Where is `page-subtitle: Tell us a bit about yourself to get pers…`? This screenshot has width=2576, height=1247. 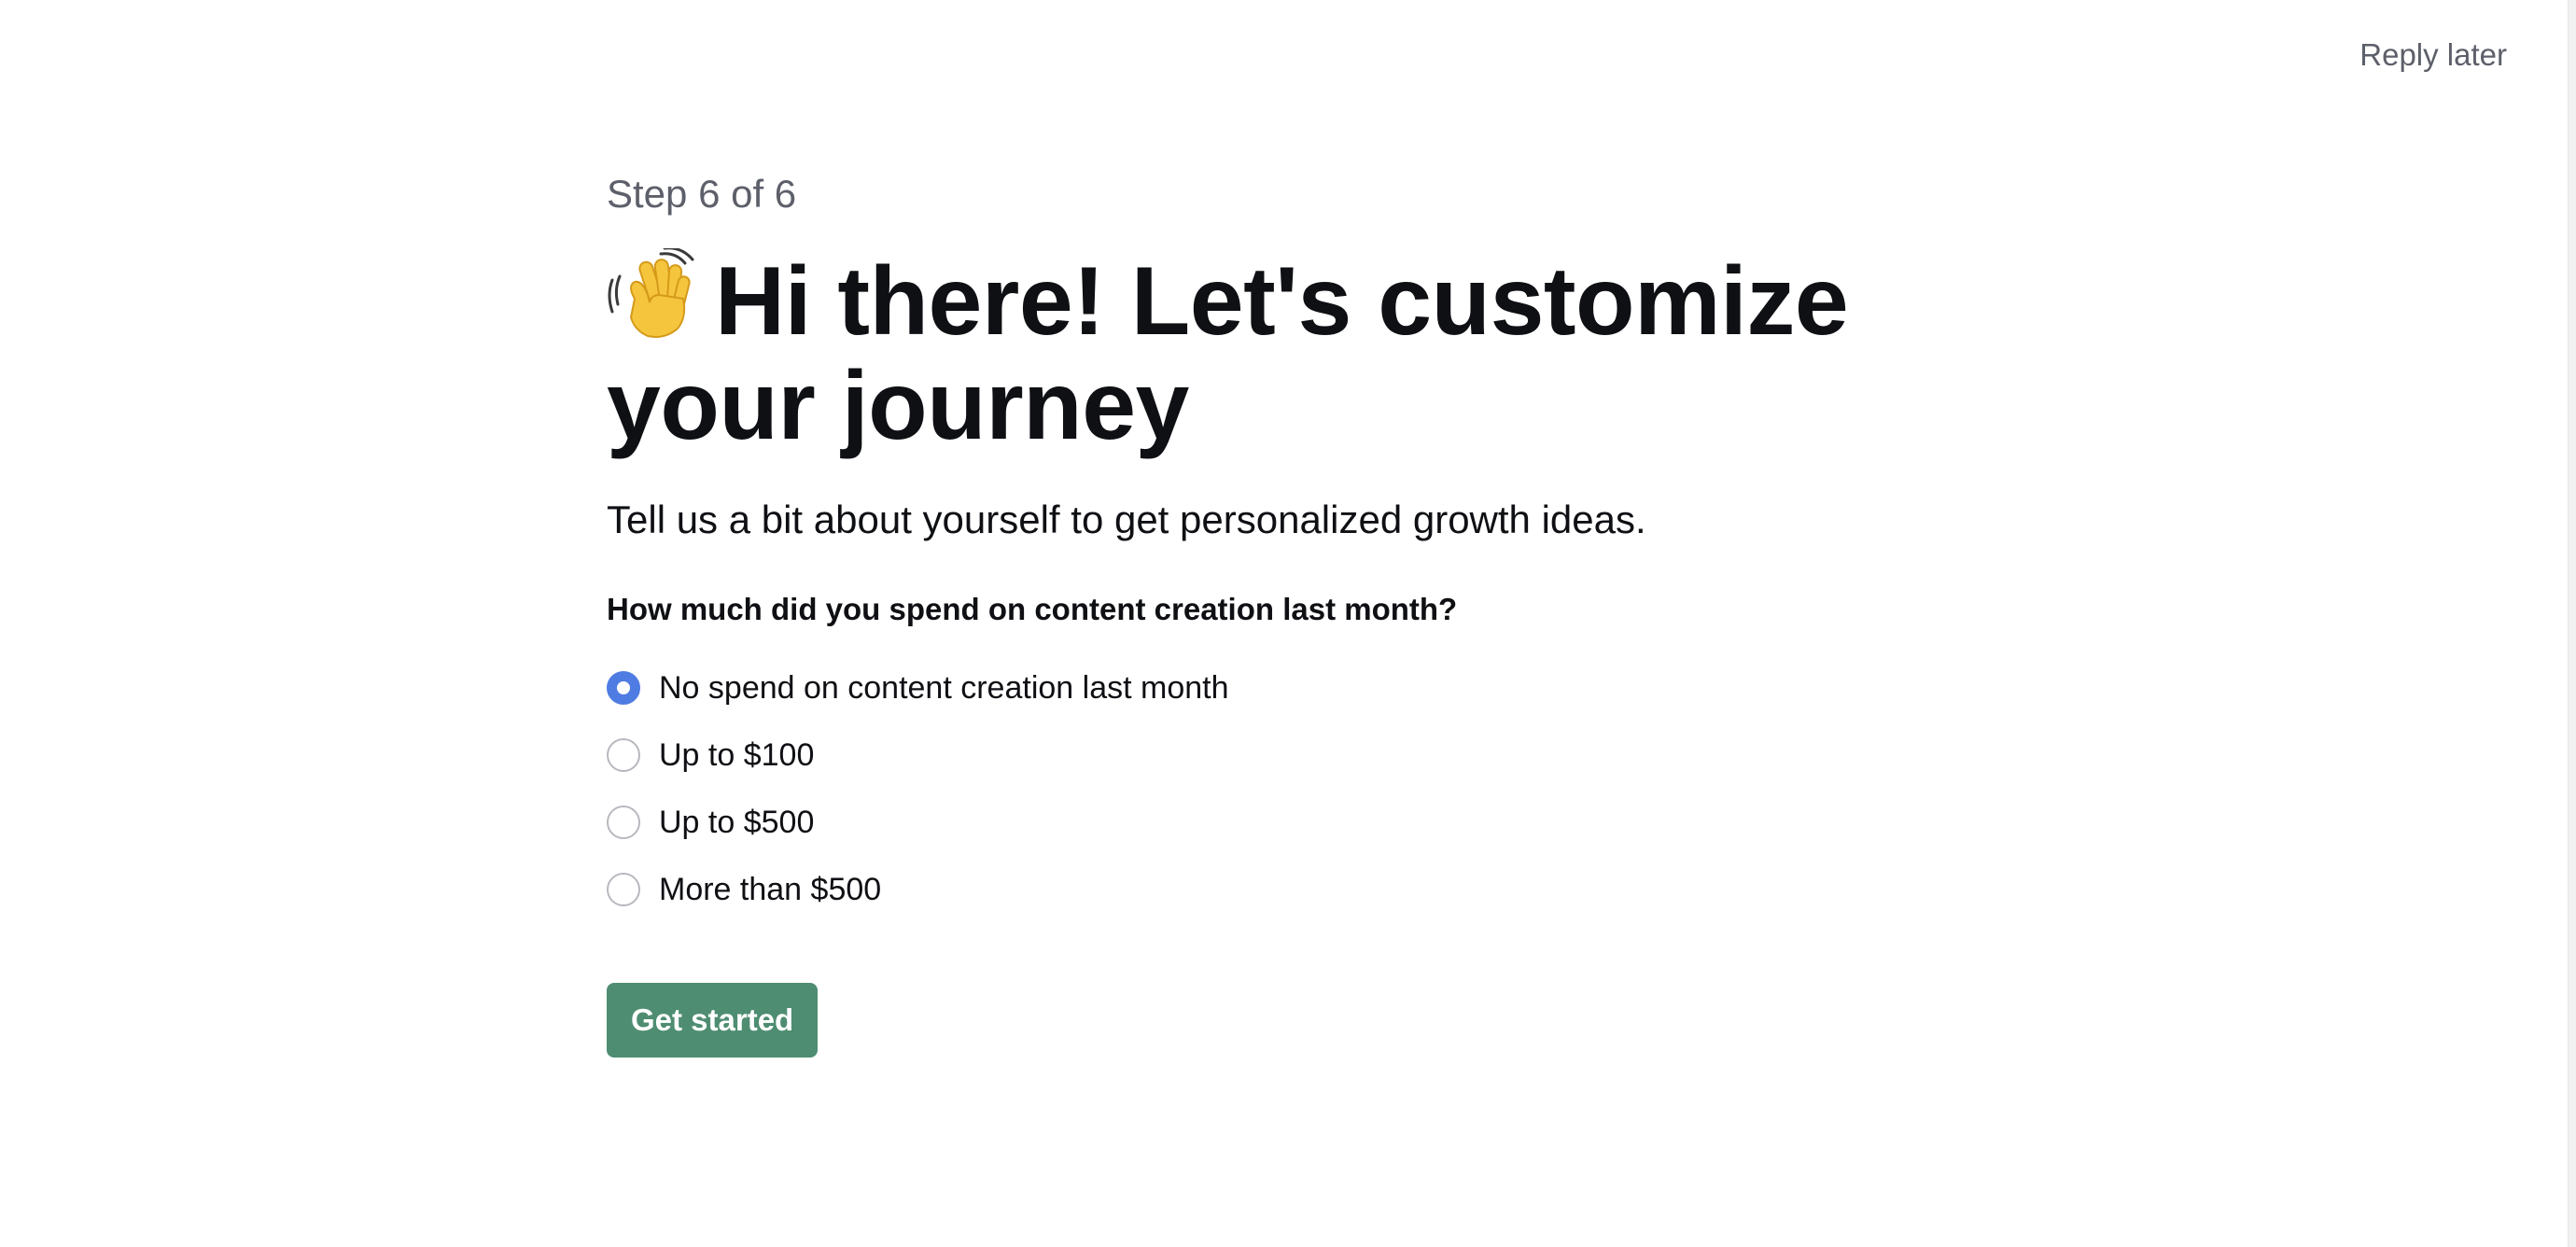
page-subtitle: Tell us a bit about yourself to get pers… is located at coordinates (1126, 519).